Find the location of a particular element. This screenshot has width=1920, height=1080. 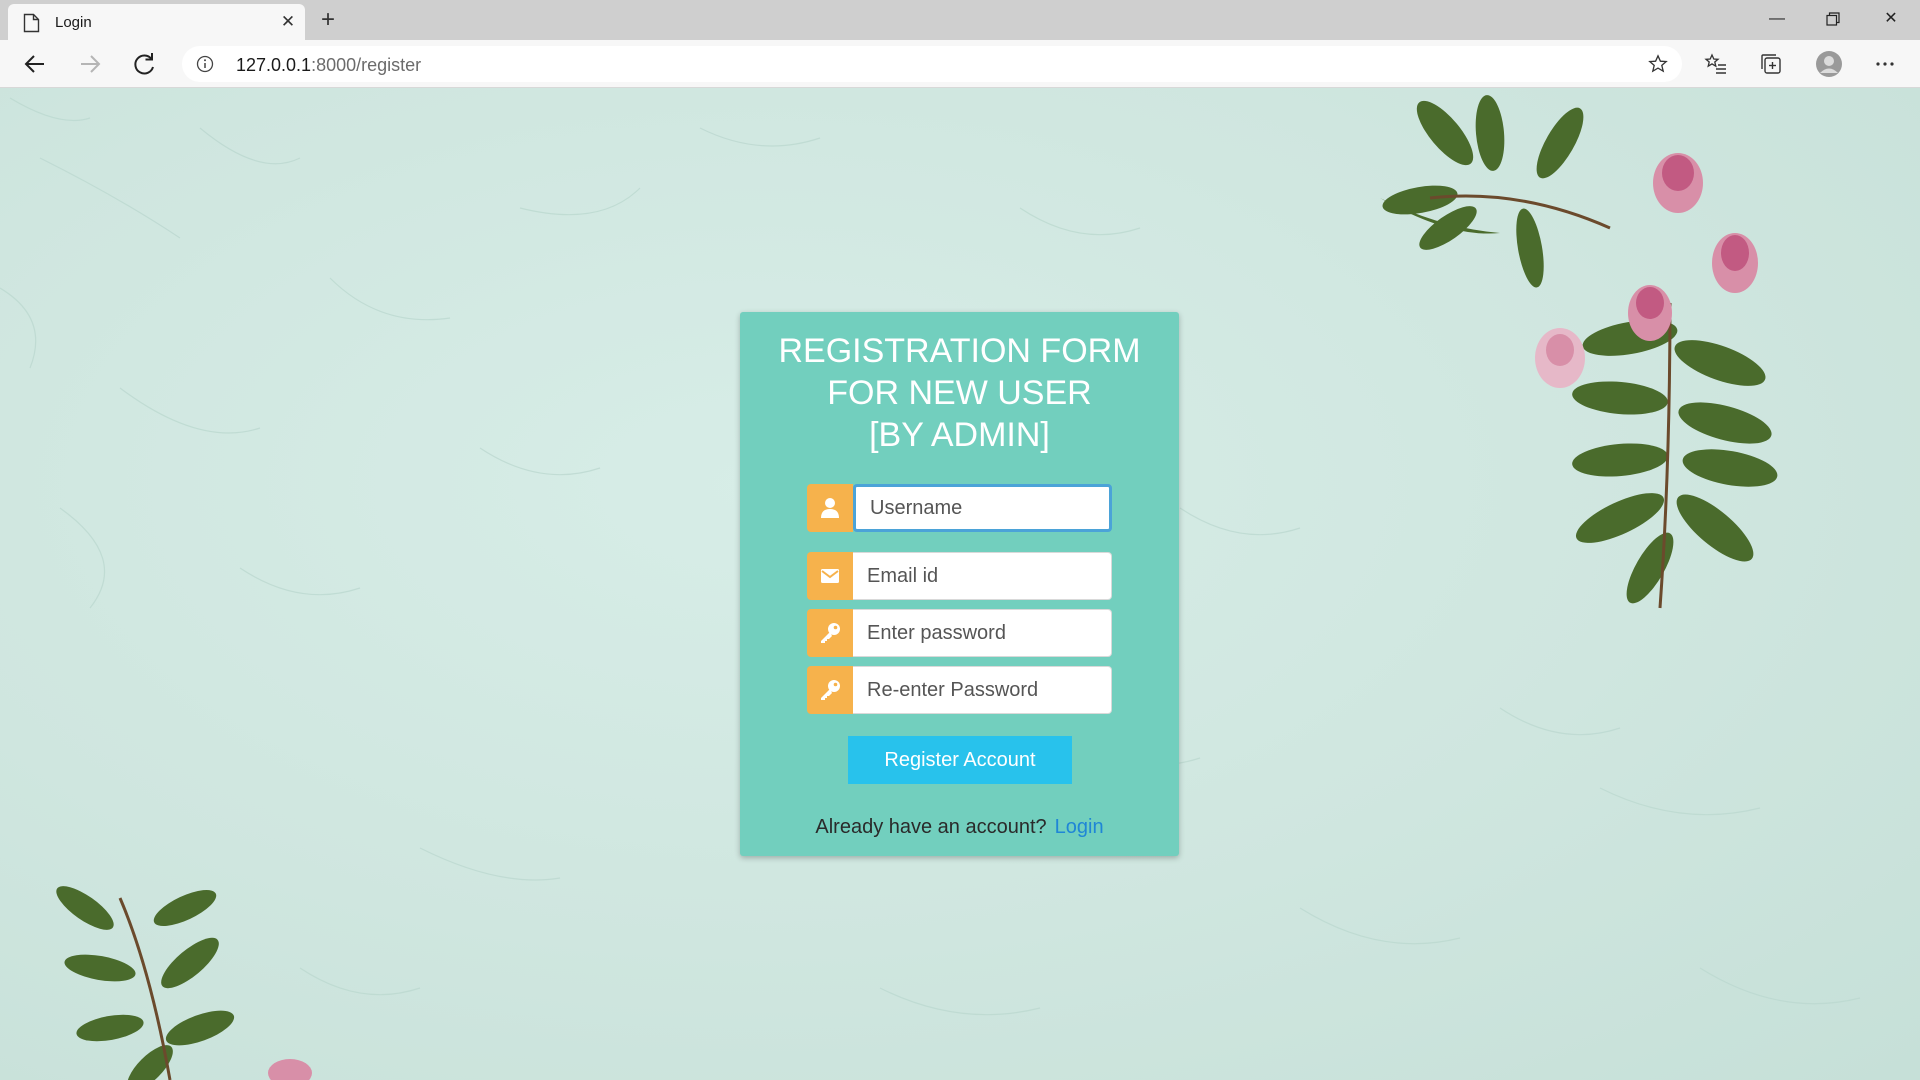

flower-branch-decoration is located at coordinates (1579, 352).